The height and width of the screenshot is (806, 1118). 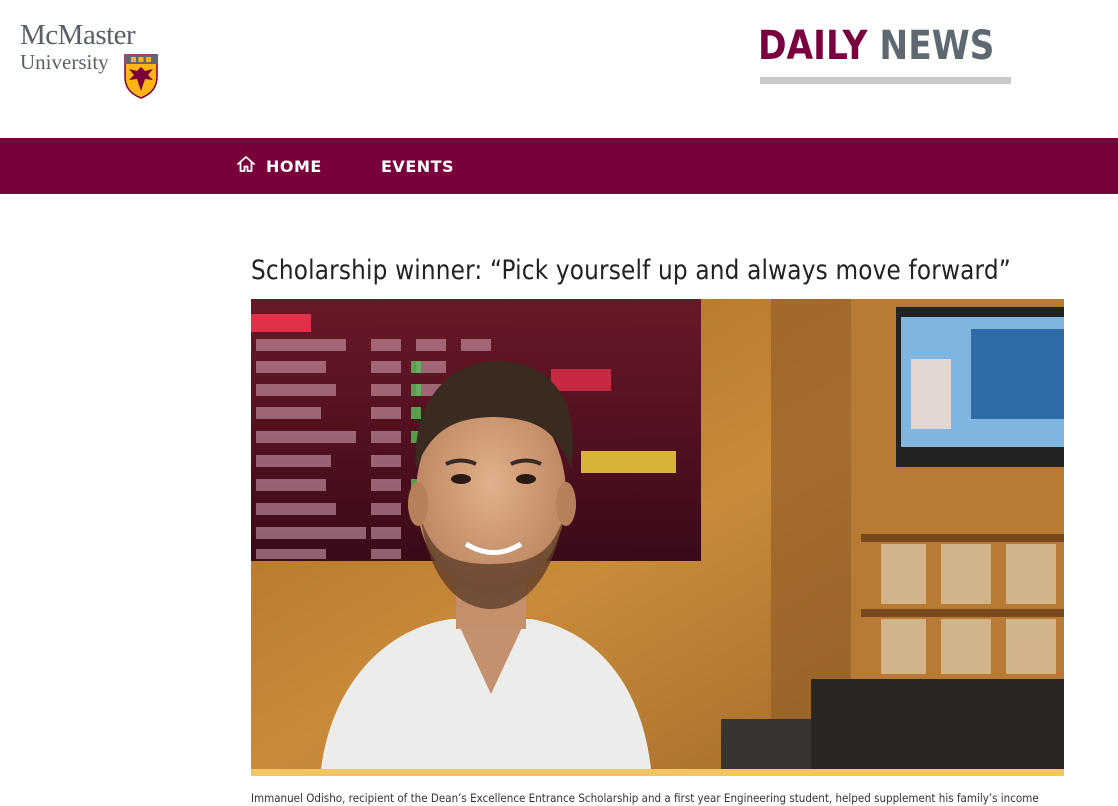 What do you see at coordinates (78, 35) in the screenshot?
I see `logo-line1: McMaster` at bounding box center [78, 35].